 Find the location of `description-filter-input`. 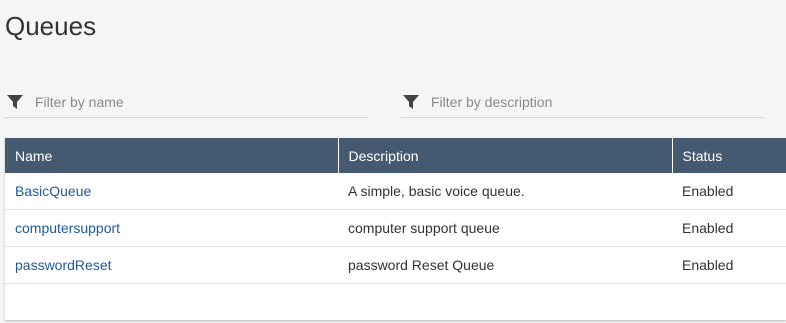

description-filter-input is located at coordinates (581, 101).